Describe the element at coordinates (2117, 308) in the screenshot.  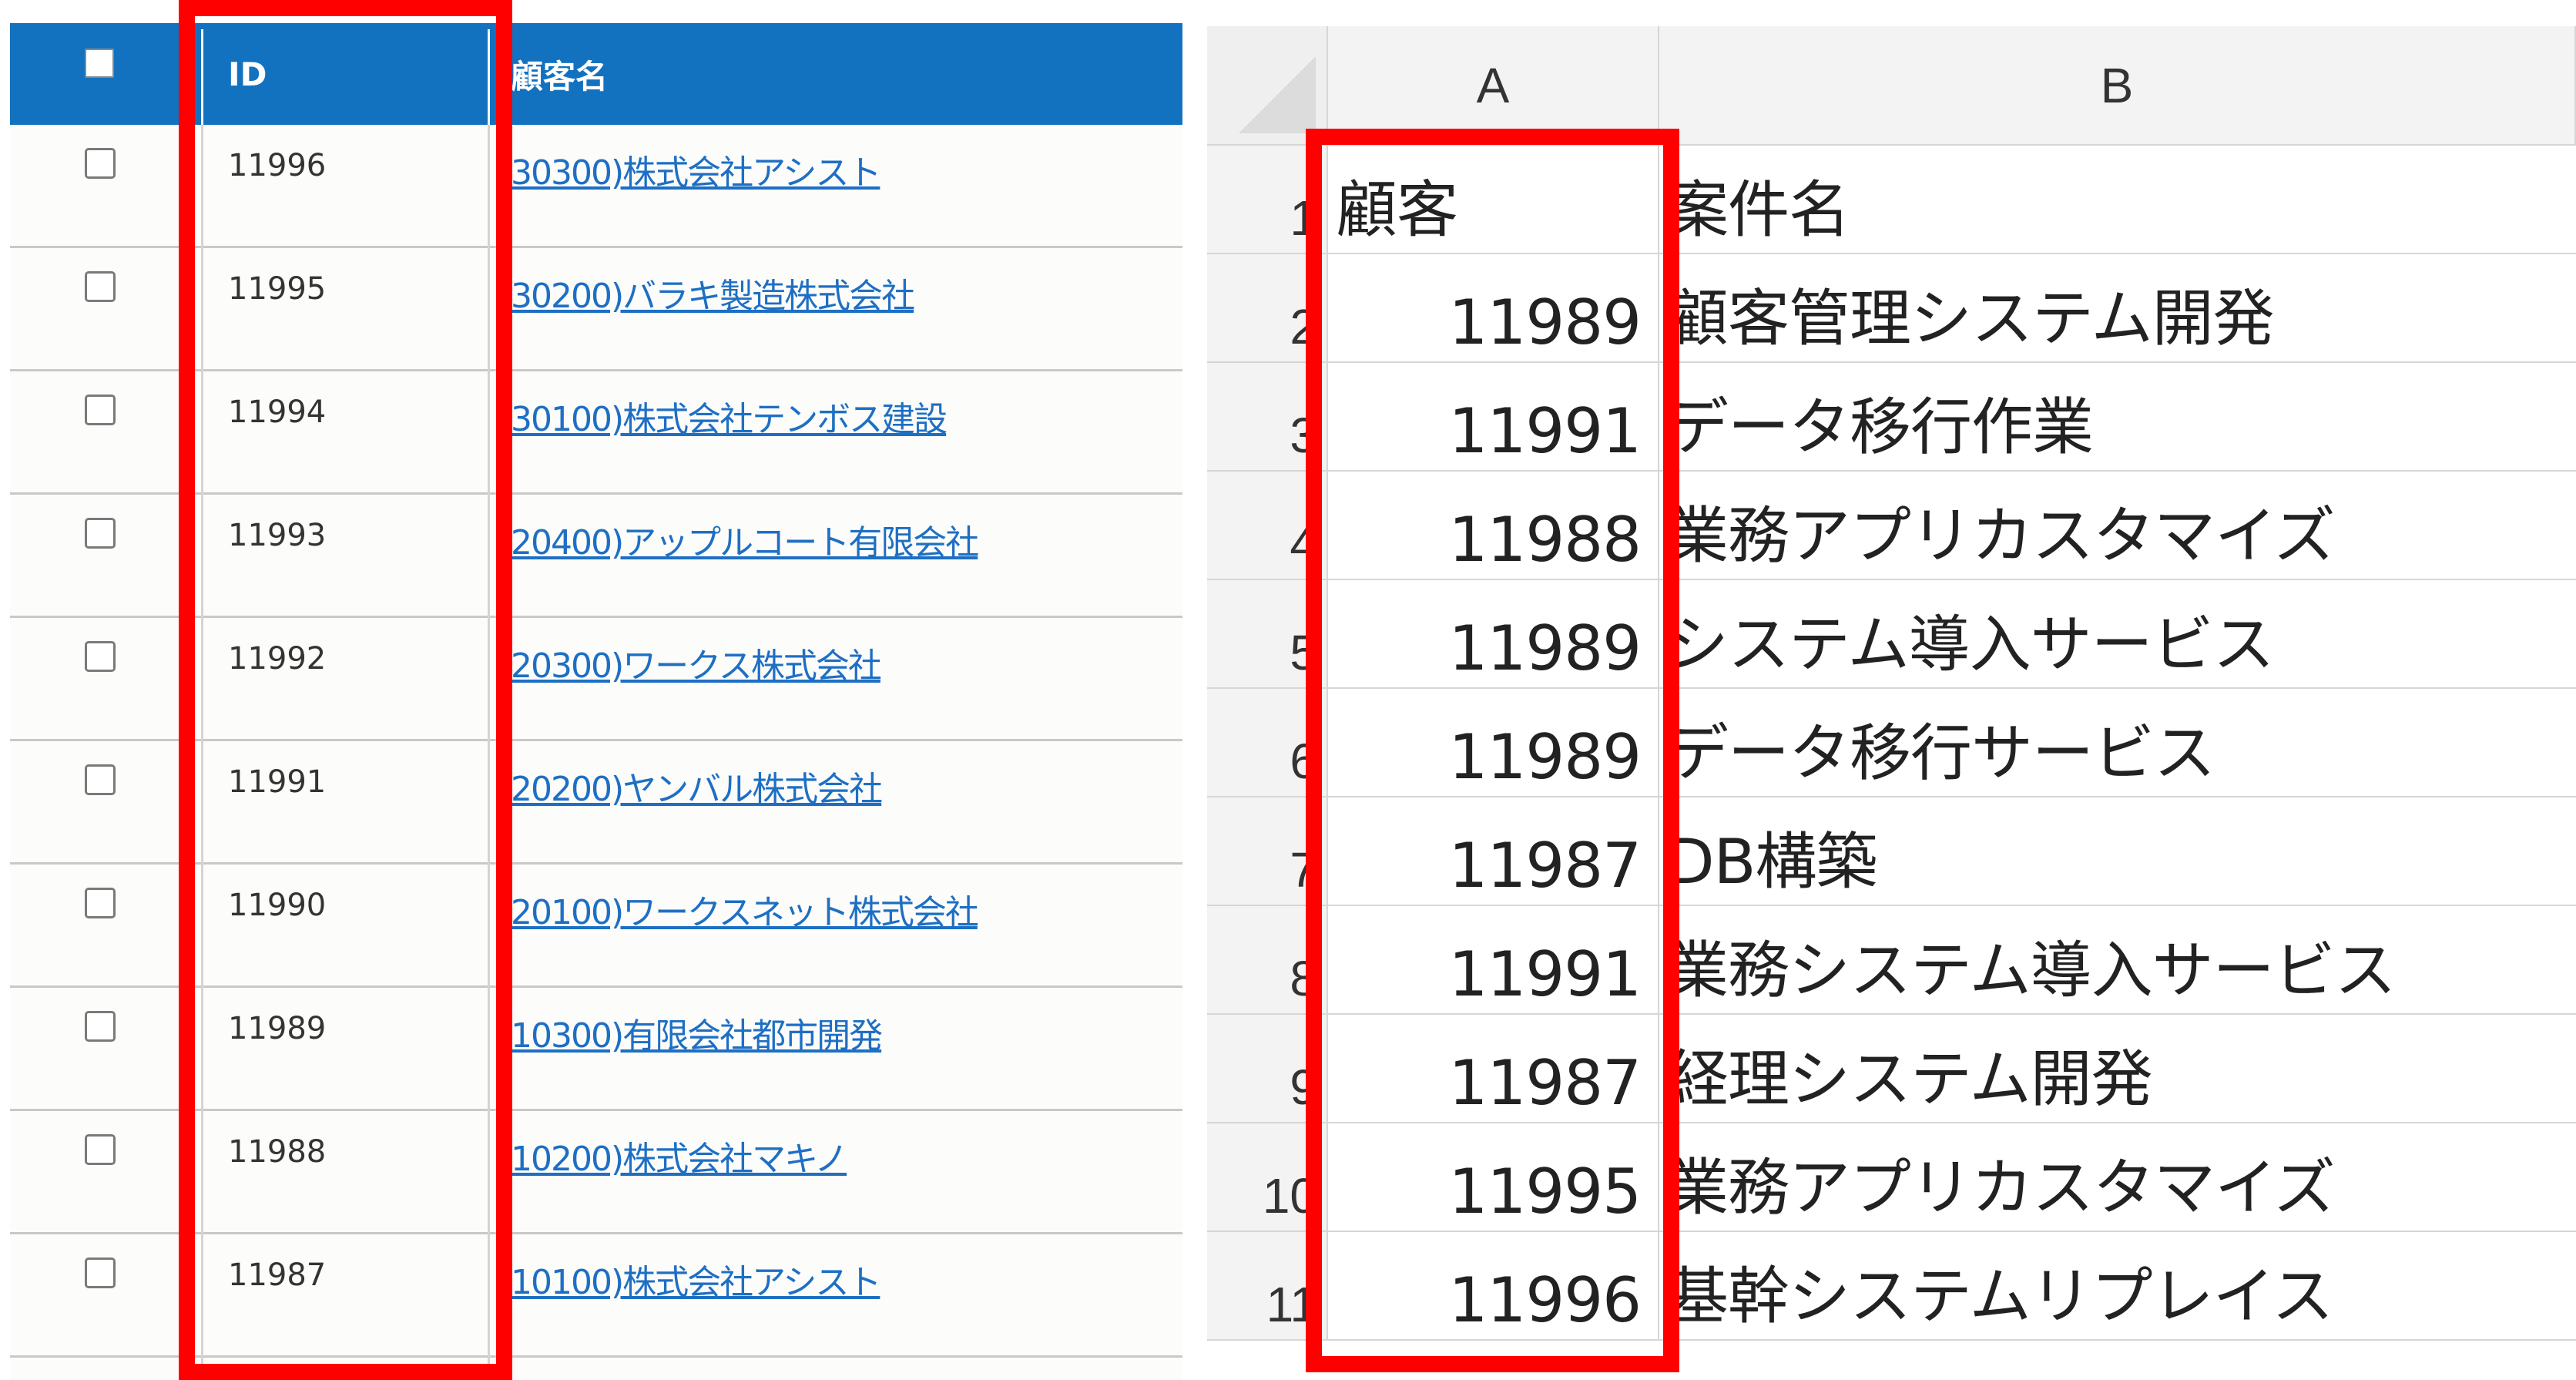
I see `cell-b2: 顧客管理システム開発` at that location.